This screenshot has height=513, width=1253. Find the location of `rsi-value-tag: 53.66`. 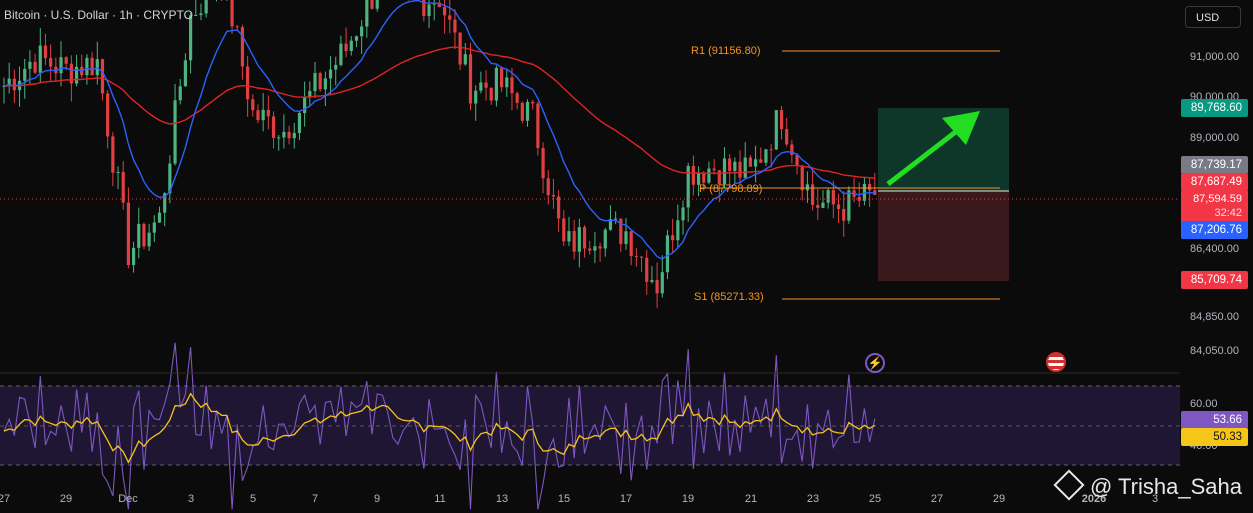

rsi-value-tag: 53.66 is located at coordinates (1214, 420).